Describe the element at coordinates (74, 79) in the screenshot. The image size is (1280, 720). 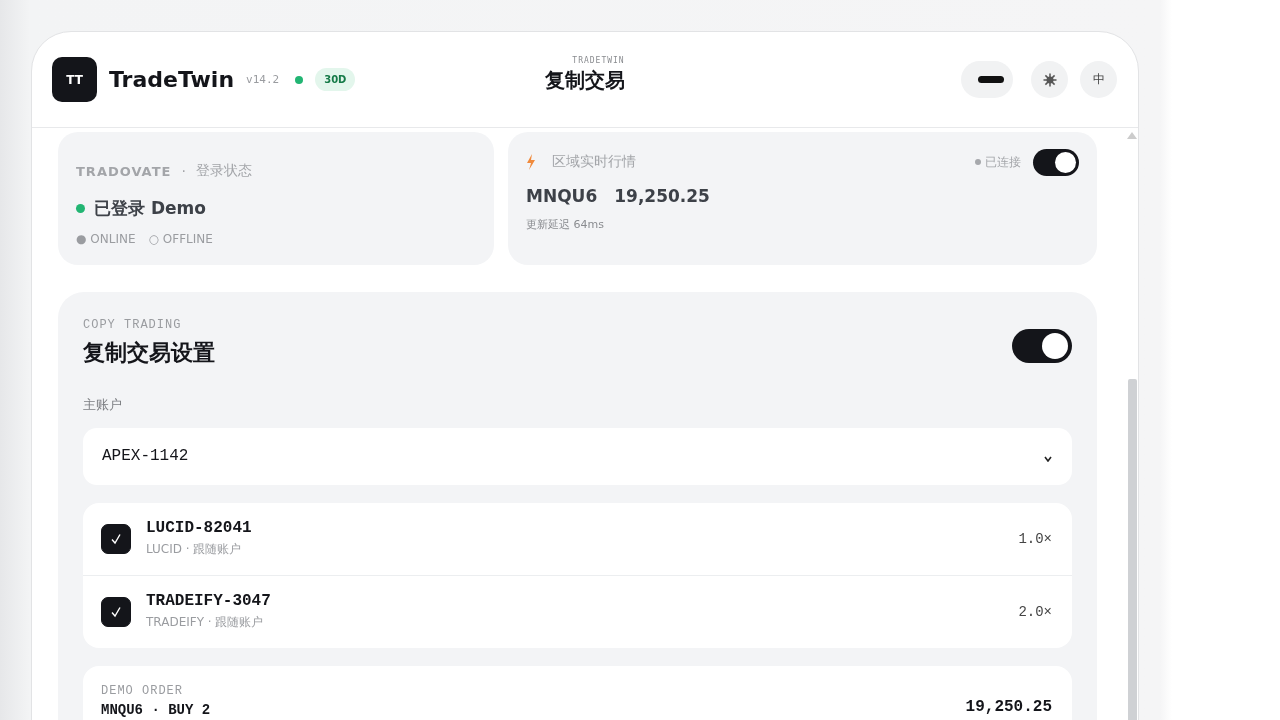
I see `logo-icon: TT` at that location.